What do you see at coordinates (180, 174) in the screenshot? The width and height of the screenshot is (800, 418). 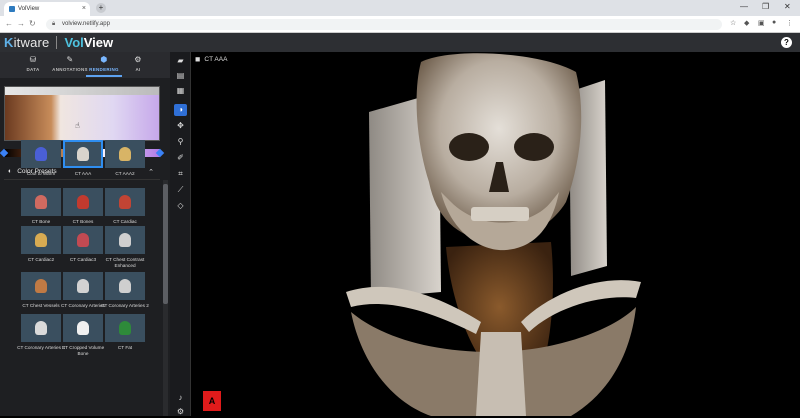 I see `crop-icon: ⌗` at bounding box center [180, 174].